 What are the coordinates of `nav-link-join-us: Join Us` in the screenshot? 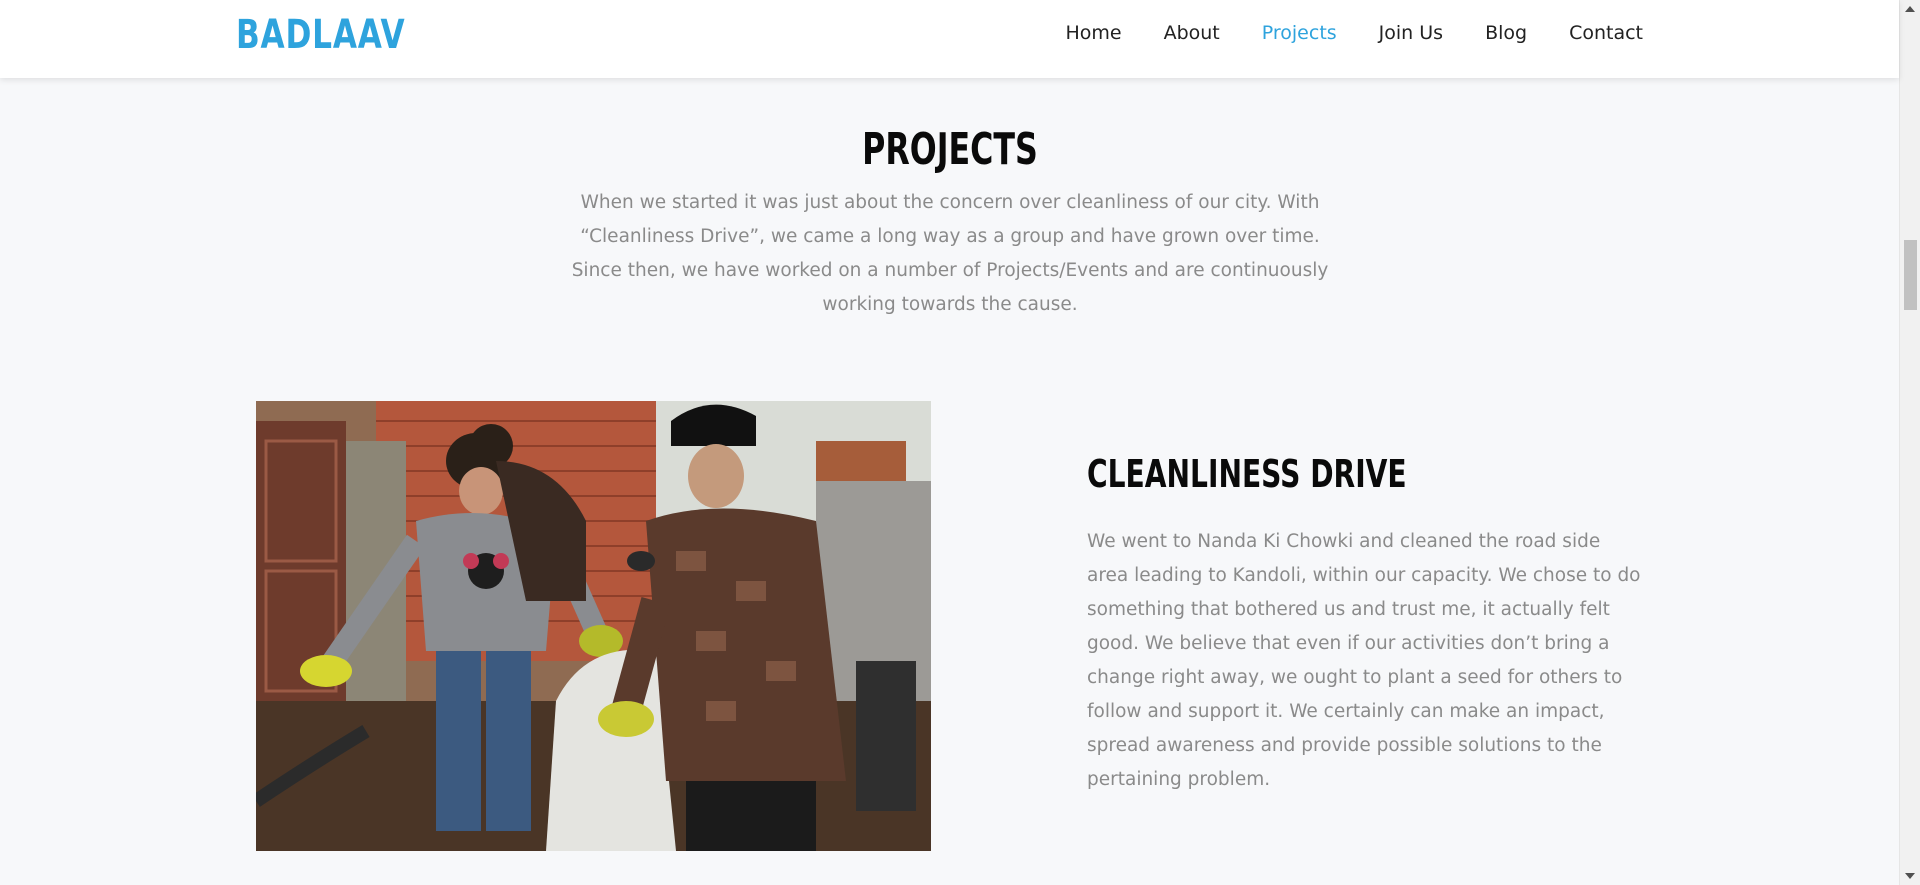 It's located at (1411, 33).